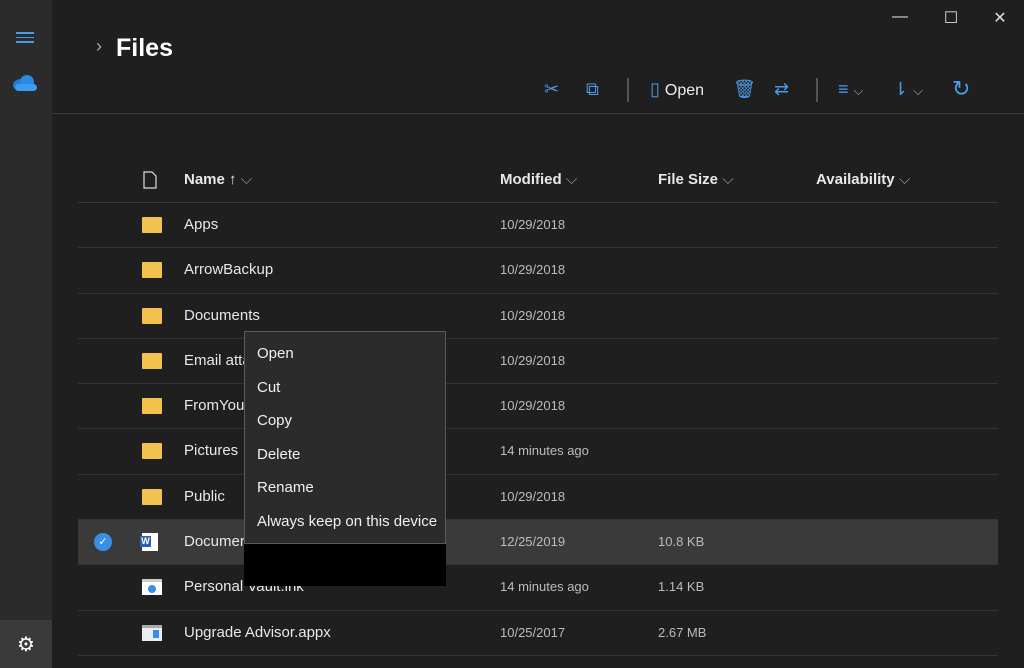 This screenshot has width=1024, height=668. What do you see at coordinates (684, 90) in the screenshot?
I see `open-label: Open` at bounding box center [684, 90].